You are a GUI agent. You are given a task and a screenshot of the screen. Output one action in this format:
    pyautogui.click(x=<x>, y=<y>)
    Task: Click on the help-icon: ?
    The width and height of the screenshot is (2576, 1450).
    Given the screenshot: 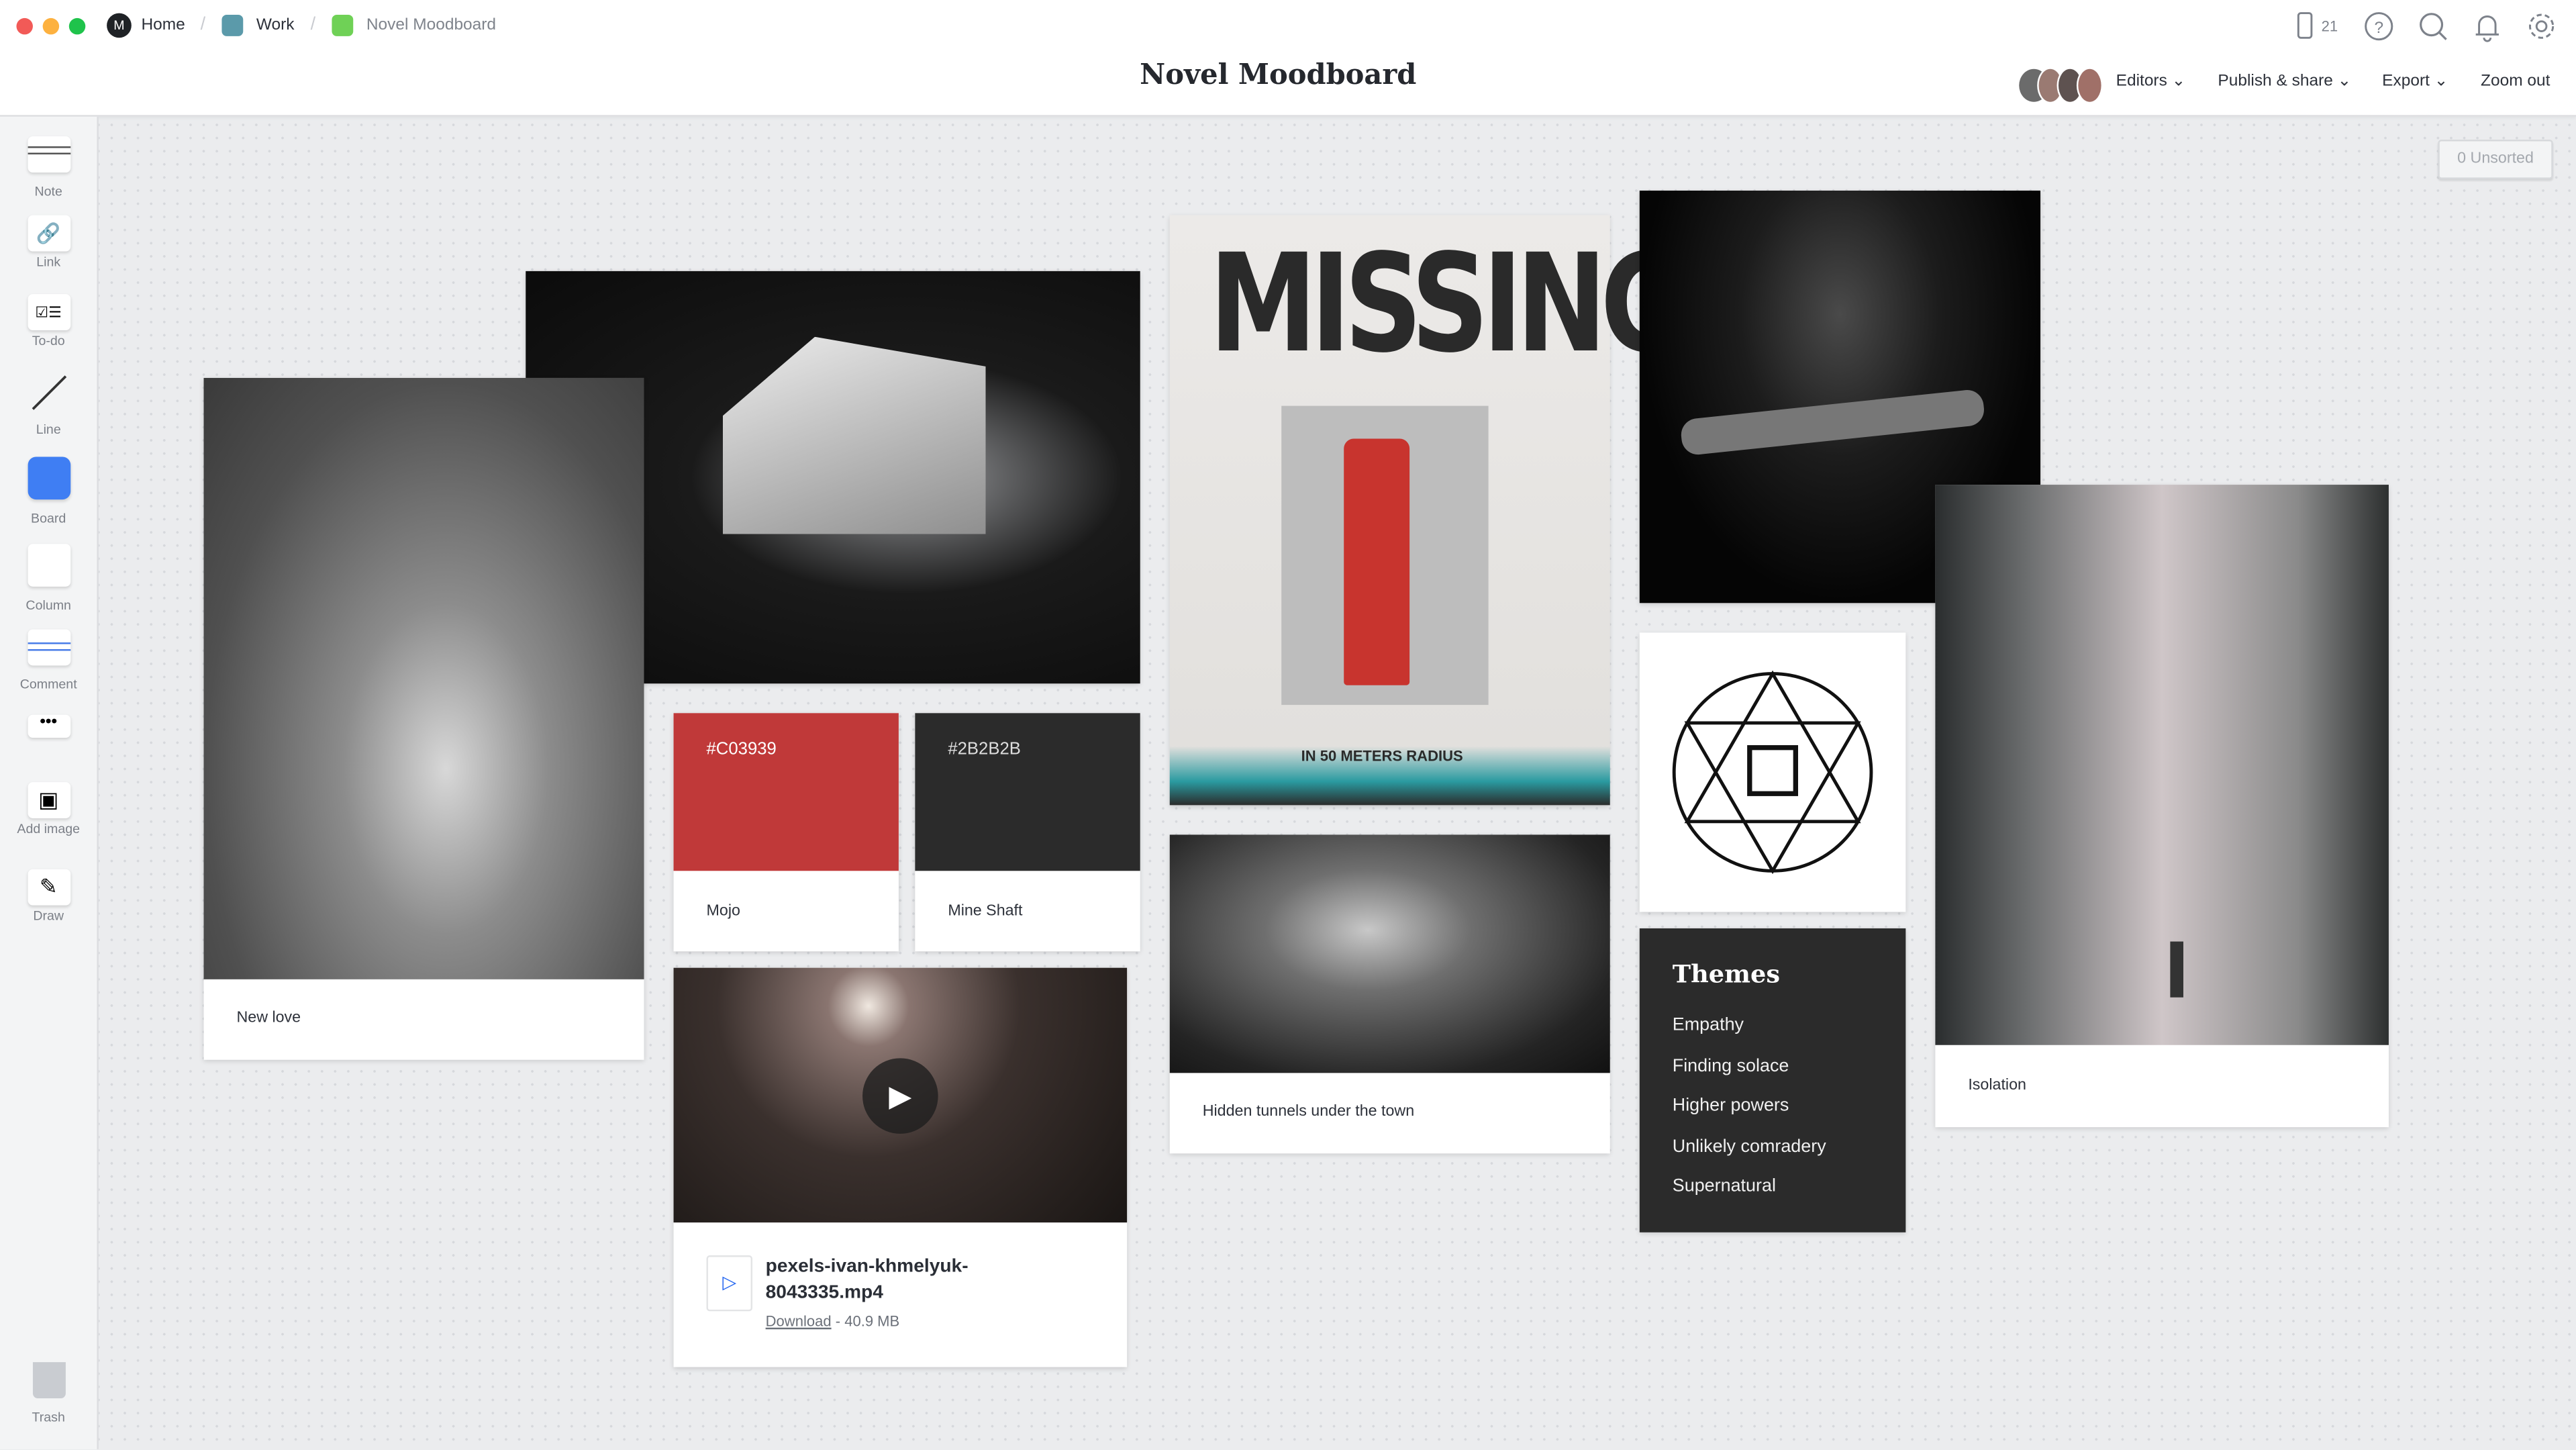 What is the action you would take?
    pyautogui.click(x=2379, y=26)
    